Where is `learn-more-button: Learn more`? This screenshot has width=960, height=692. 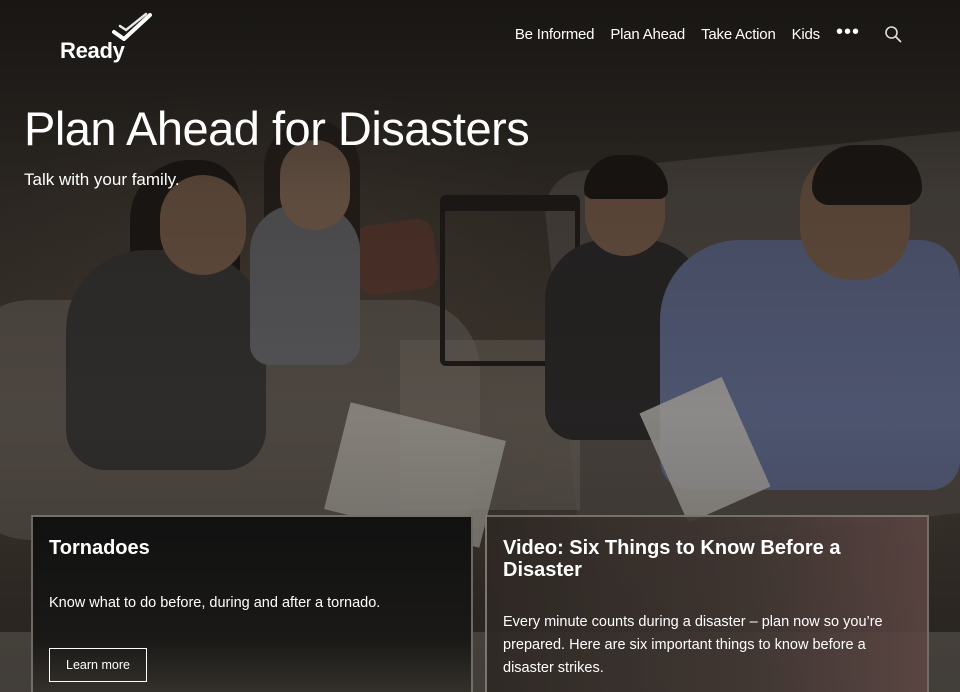 learn-more-button: Learn more is located at coordinates (98, 665).